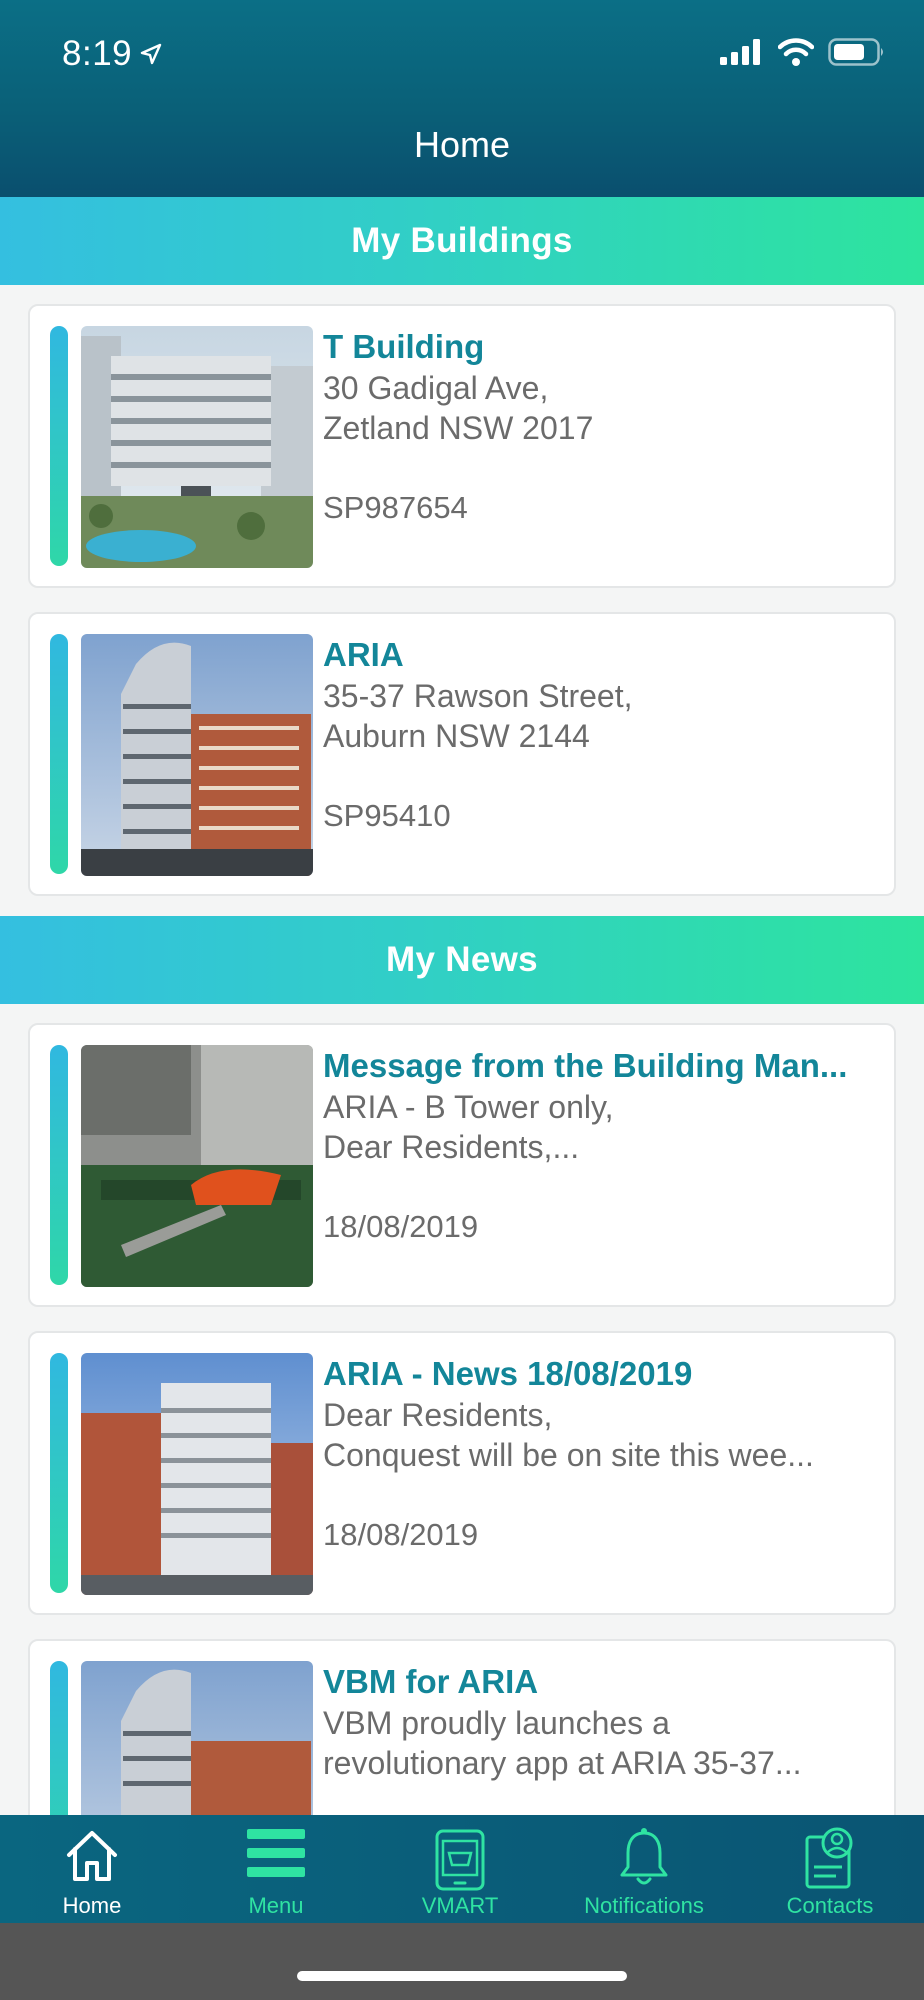 This screenshot has width=924, height=2000. What do you see at coordinates (276, 1853) in the screenshot?
I see `menu-icon` at bounding box center [276, 1853].